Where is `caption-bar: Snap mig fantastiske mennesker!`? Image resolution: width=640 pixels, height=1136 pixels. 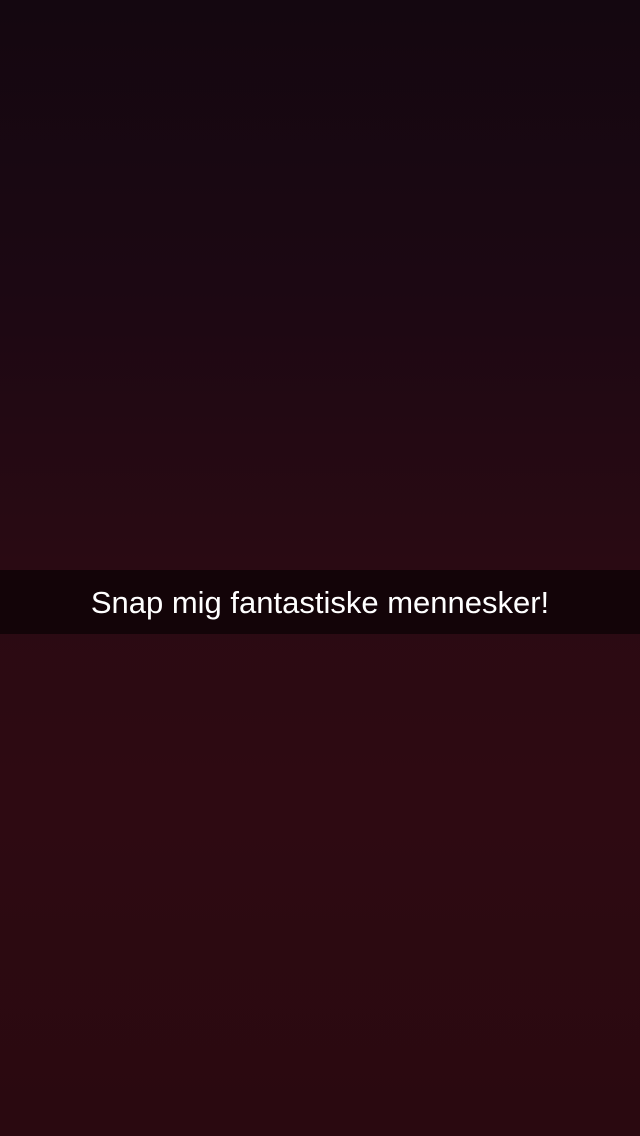
caption-bar: Snap mig fantastiske mennesker! is located at coordinates (320, 602).